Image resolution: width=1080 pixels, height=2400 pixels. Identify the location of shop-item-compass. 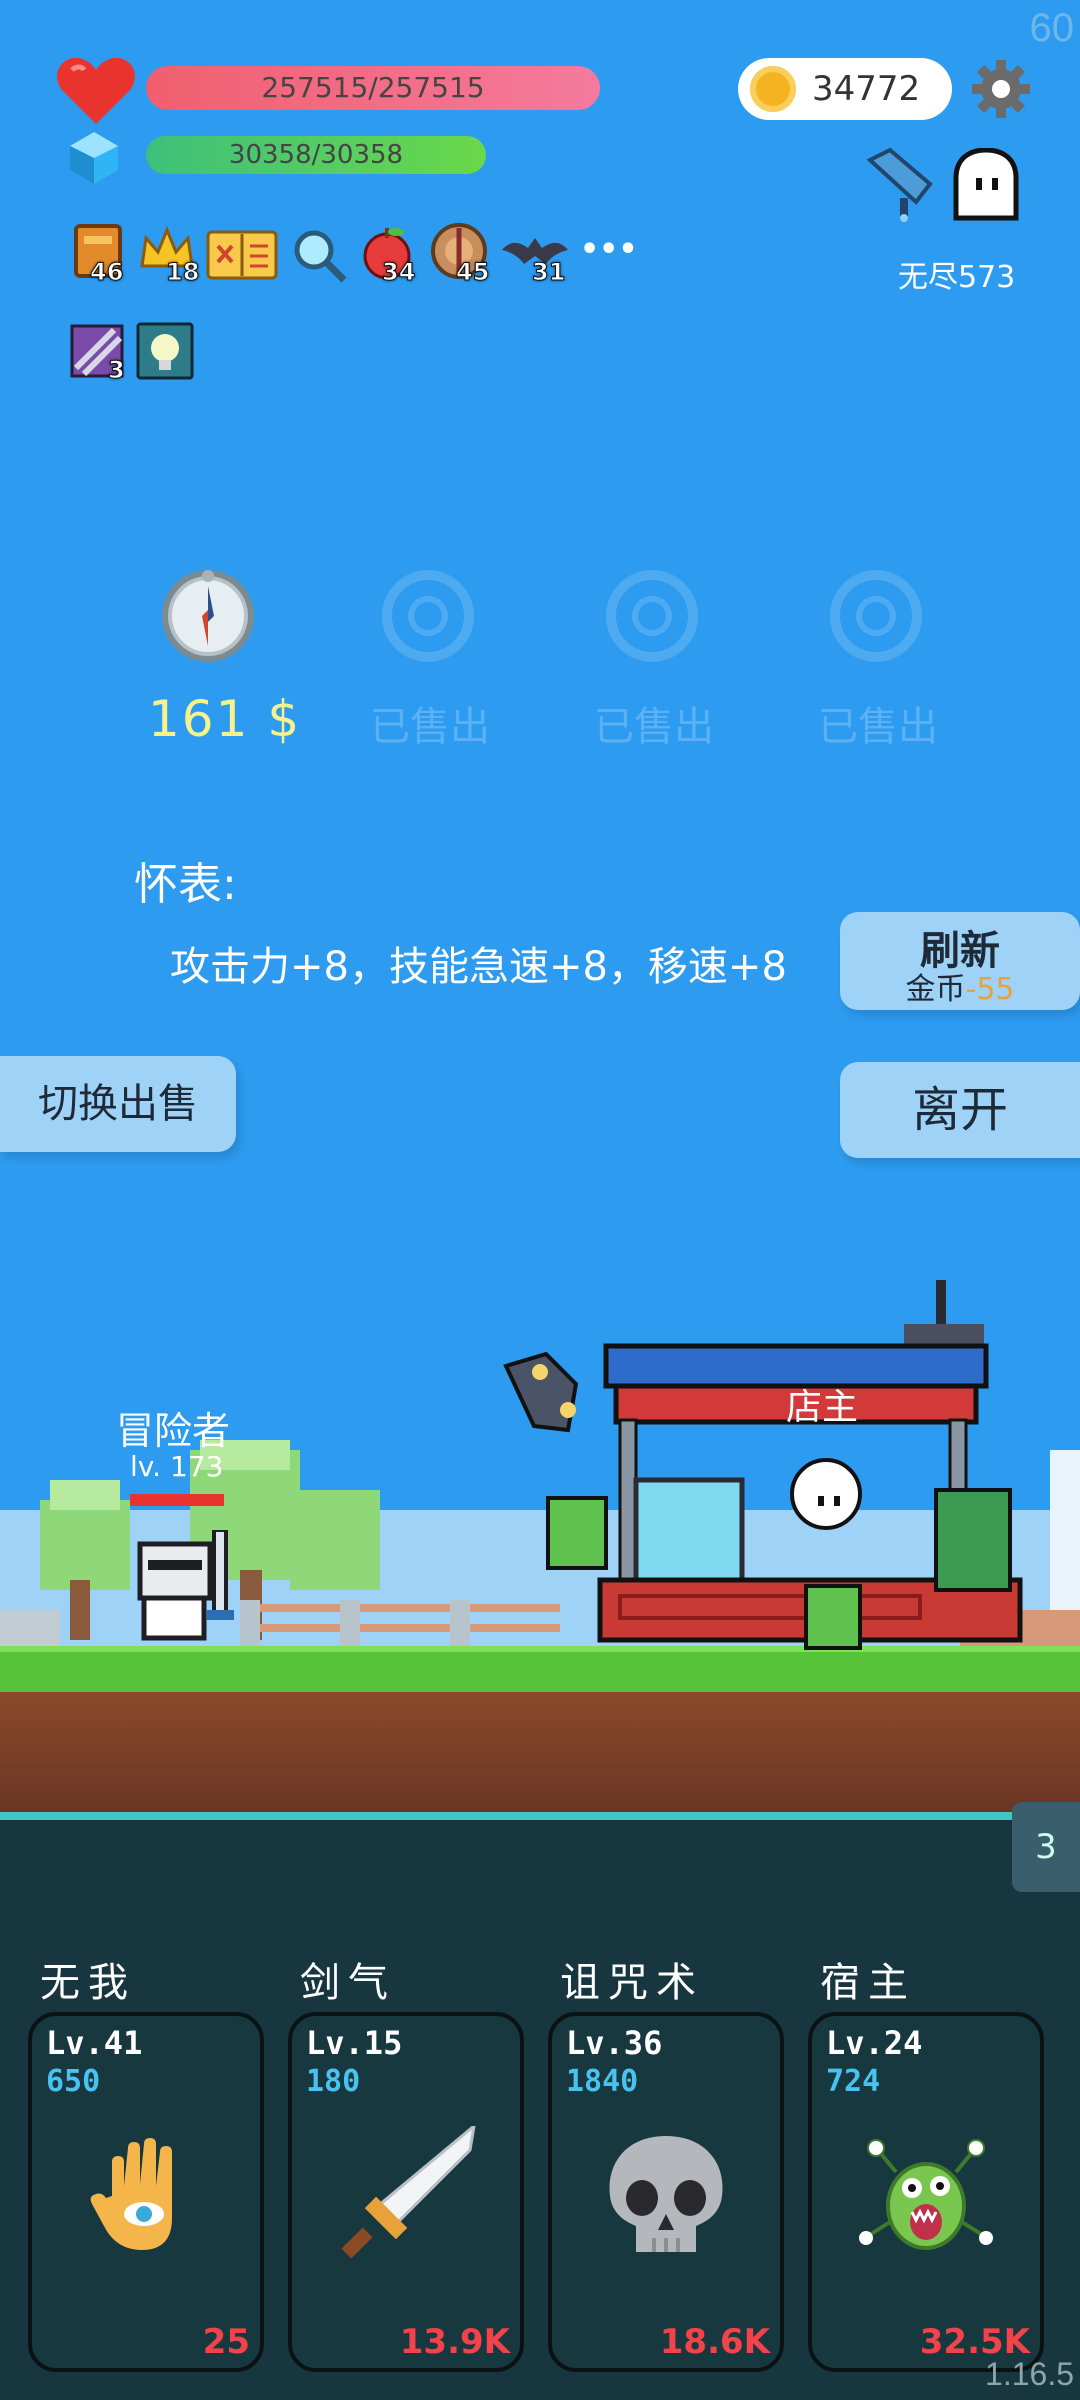
(208, 616).